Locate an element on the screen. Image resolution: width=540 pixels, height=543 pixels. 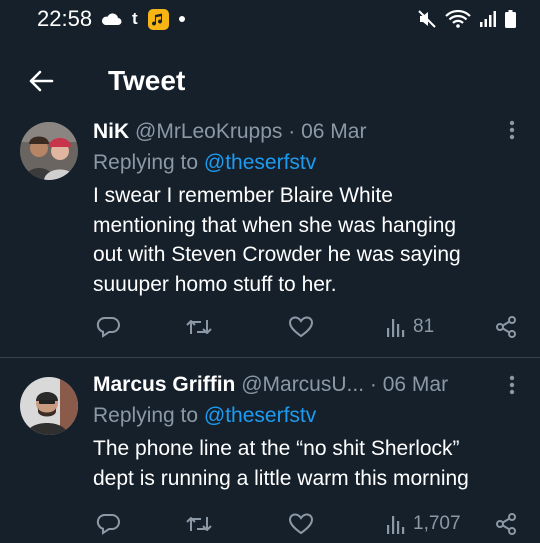
author-handle: @MrLeoKrupps is located at coordinates (208, 131).